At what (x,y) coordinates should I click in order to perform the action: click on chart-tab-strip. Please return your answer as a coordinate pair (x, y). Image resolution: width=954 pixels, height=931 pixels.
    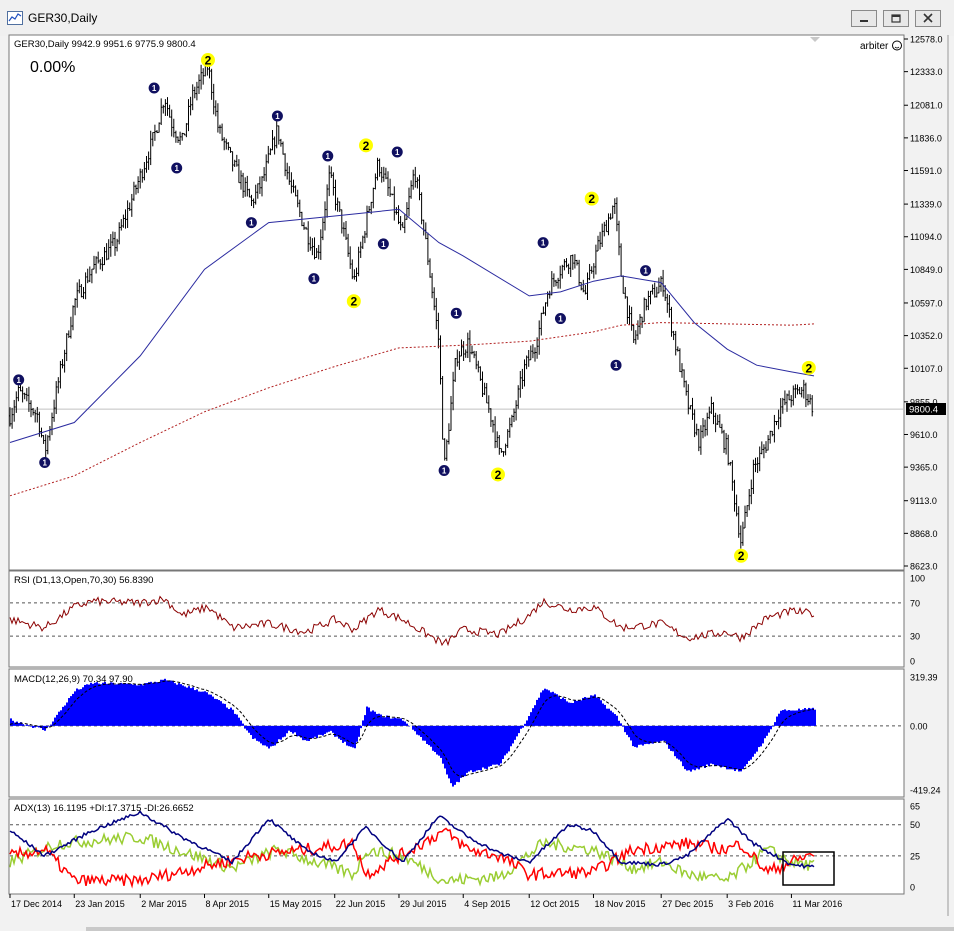
    Looking at the image, I should click on (520, 929).